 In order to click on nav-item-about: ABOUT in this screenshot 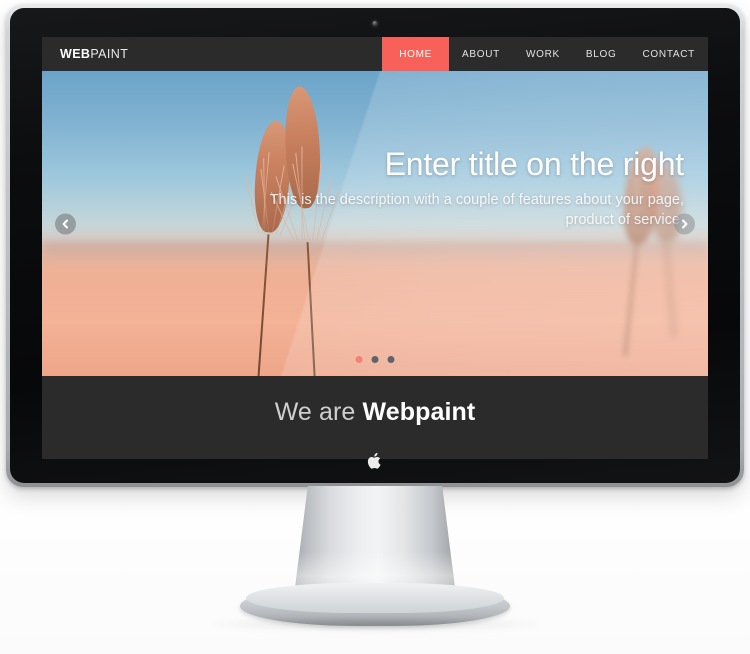, I will do `click(481, 54)`.